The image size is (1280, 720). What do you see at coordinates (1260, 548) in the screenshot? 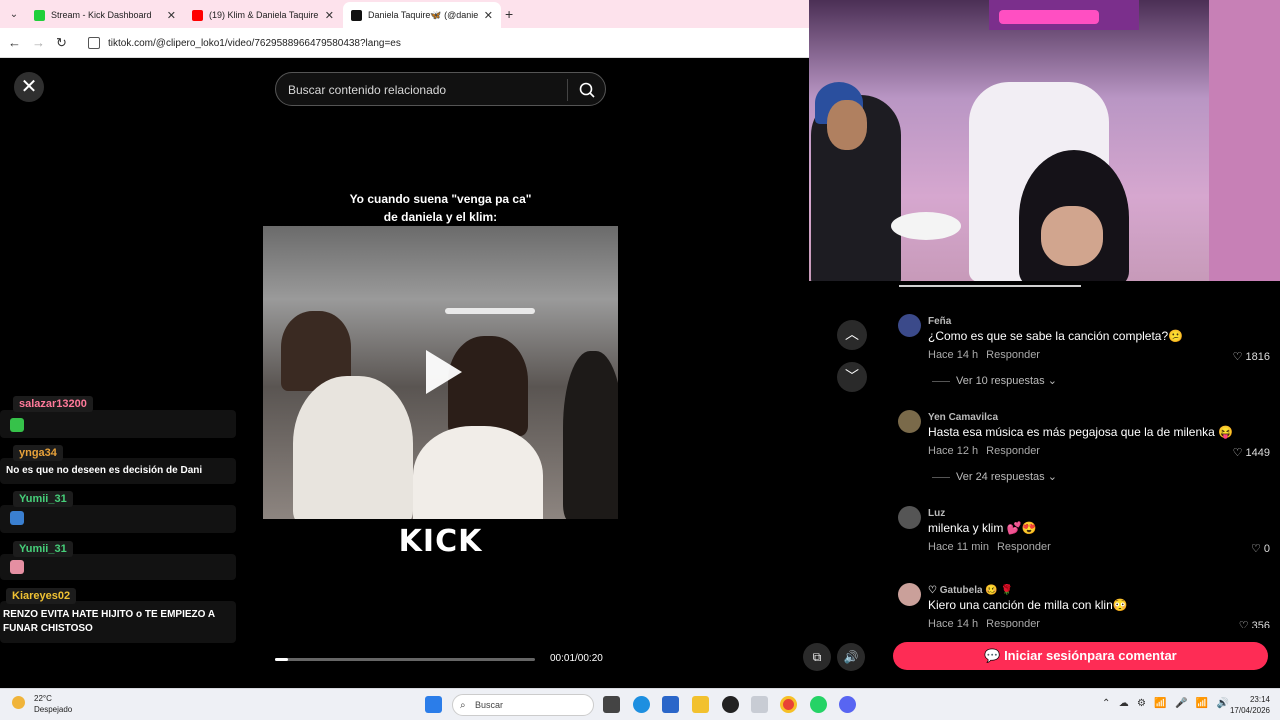
I see `like-button: ♡ 0` at bounding box center [1260, 548].